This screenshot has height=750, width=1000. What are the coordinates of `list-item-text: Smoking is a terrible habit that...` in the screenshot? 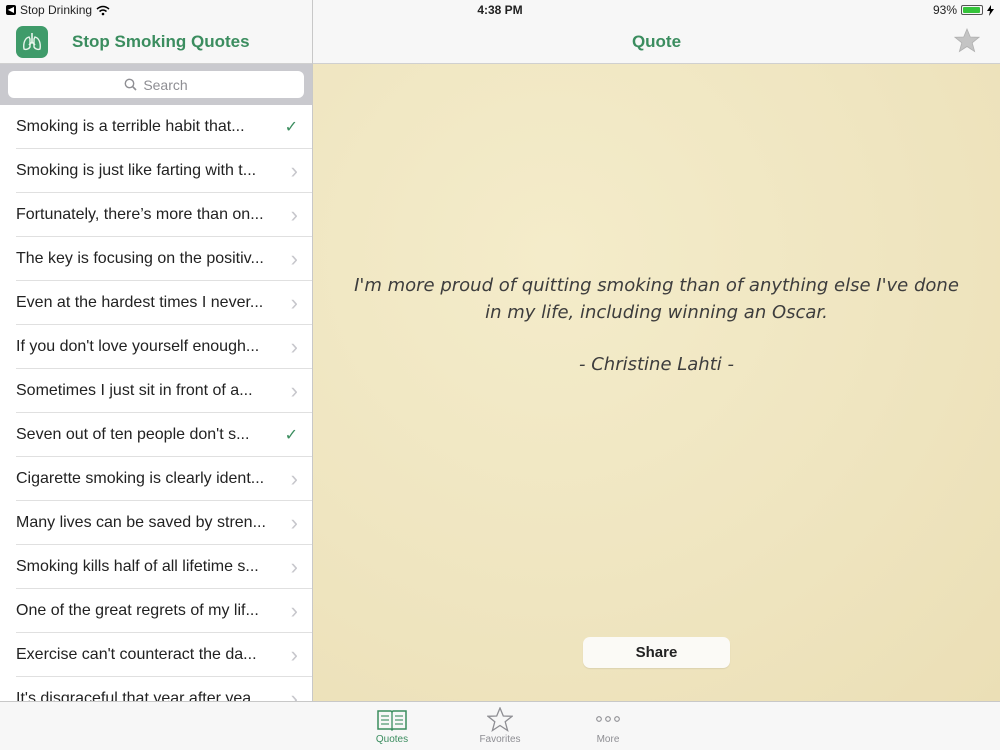 It's located at (130, 126).